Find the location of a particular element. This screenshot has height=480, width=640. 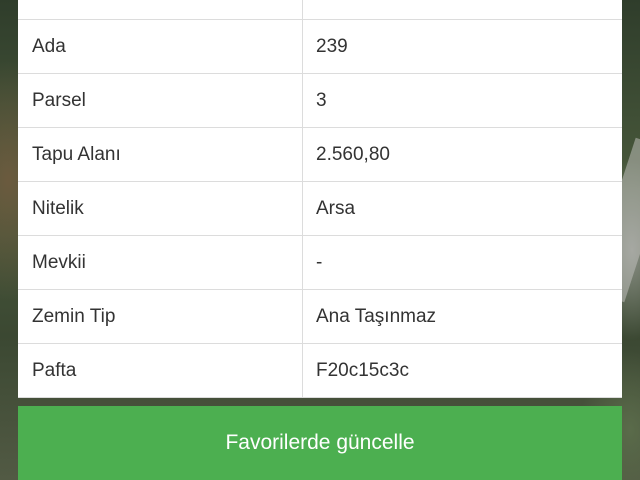

table-row-mahalle-no: Mahalle No 147523 is located at coordinates (320, 10).